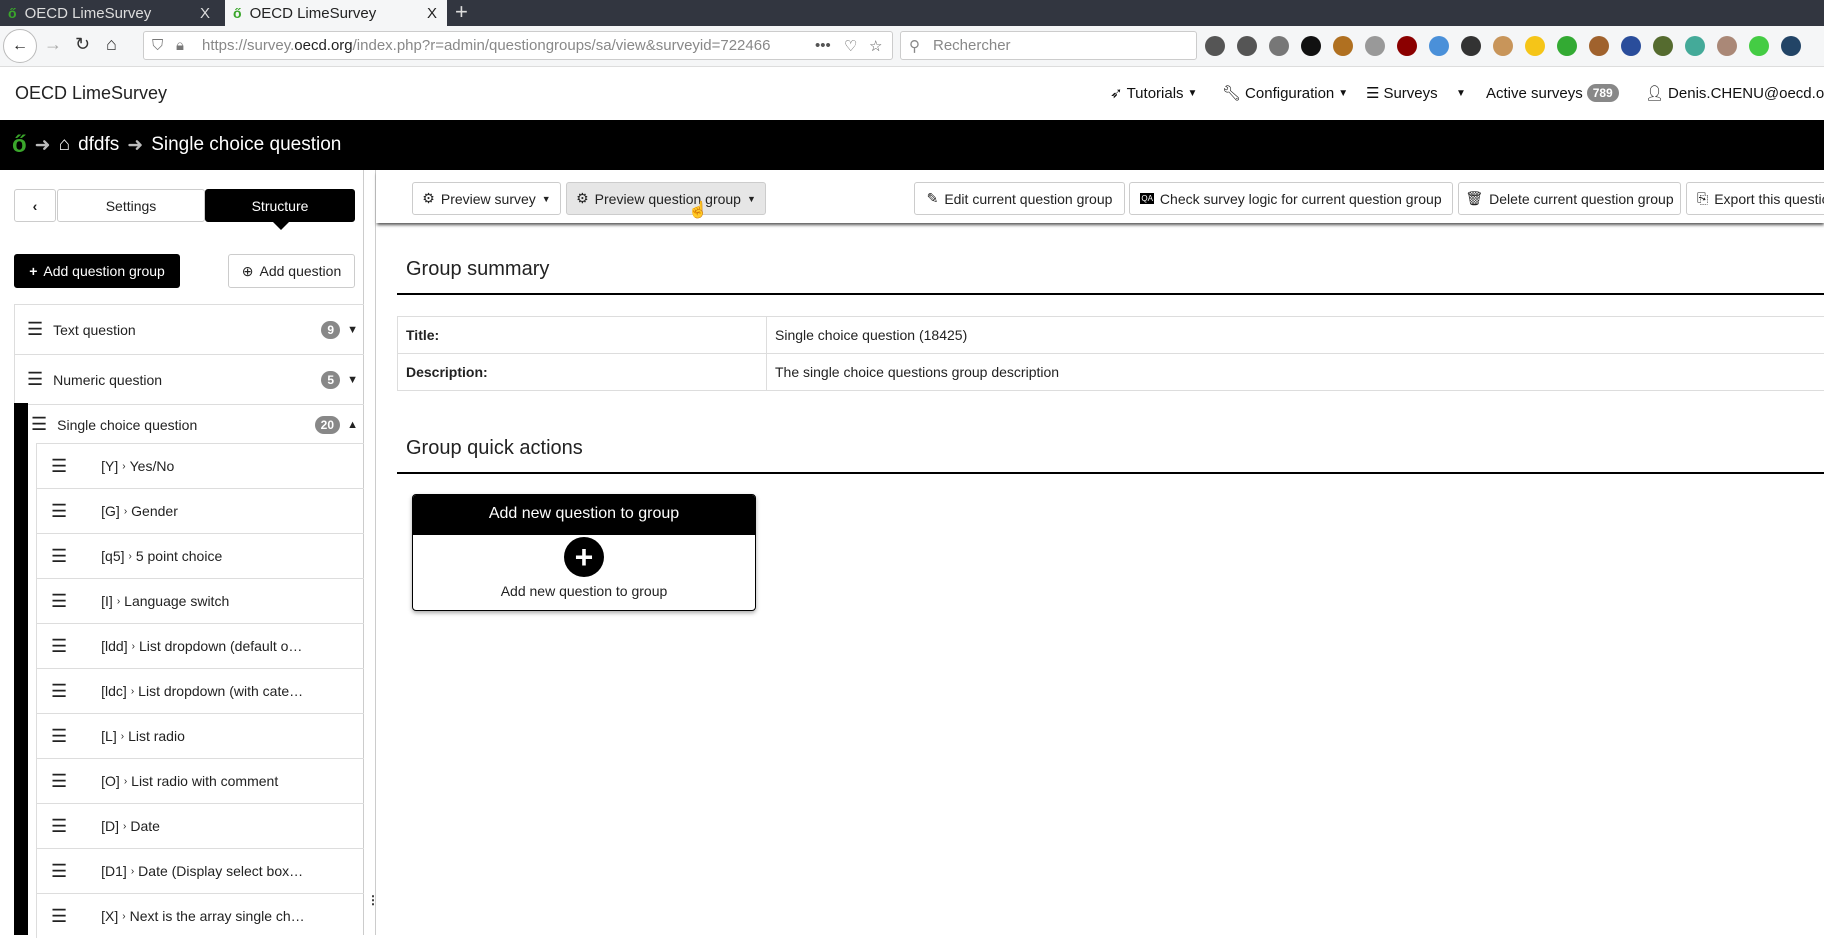 The width and height of the screenshot is (1824, 938). What do you see at coordinates (19, 145) in the screenshot?
I see `limesurvey-logo: ő` at bounding box center [19, 145].